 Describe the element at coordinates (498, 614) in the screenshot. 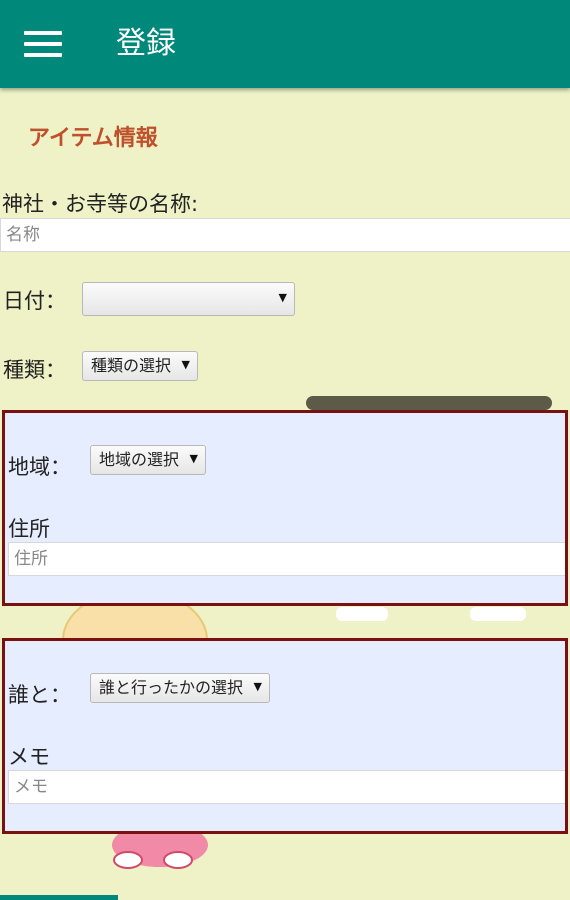

I see `illustration-white-step-right` at that location.